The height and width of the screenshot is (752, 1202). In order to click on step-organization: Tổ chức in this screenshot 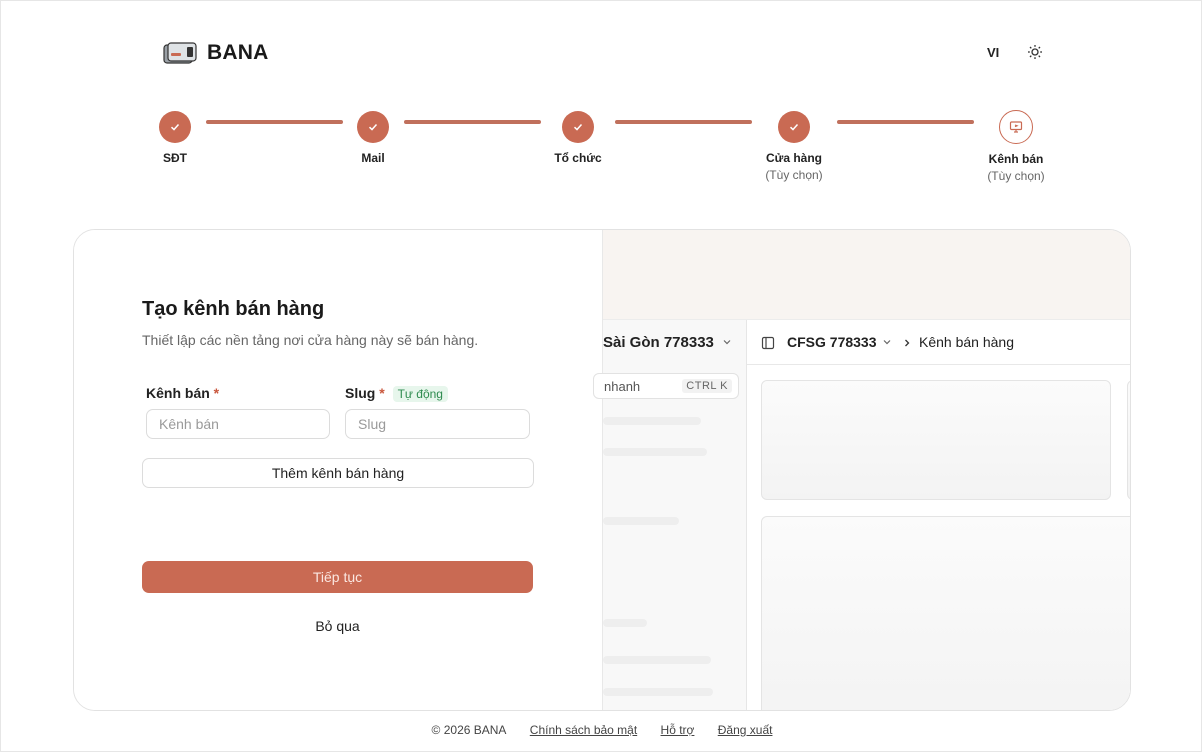, I will do `click(578, 138)`.